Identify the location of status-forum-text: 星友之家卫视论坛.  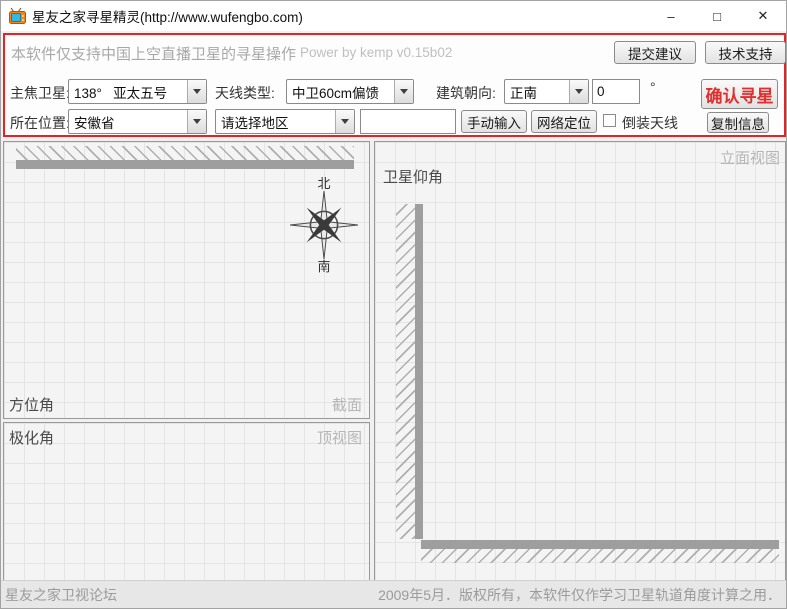
(61, 594).